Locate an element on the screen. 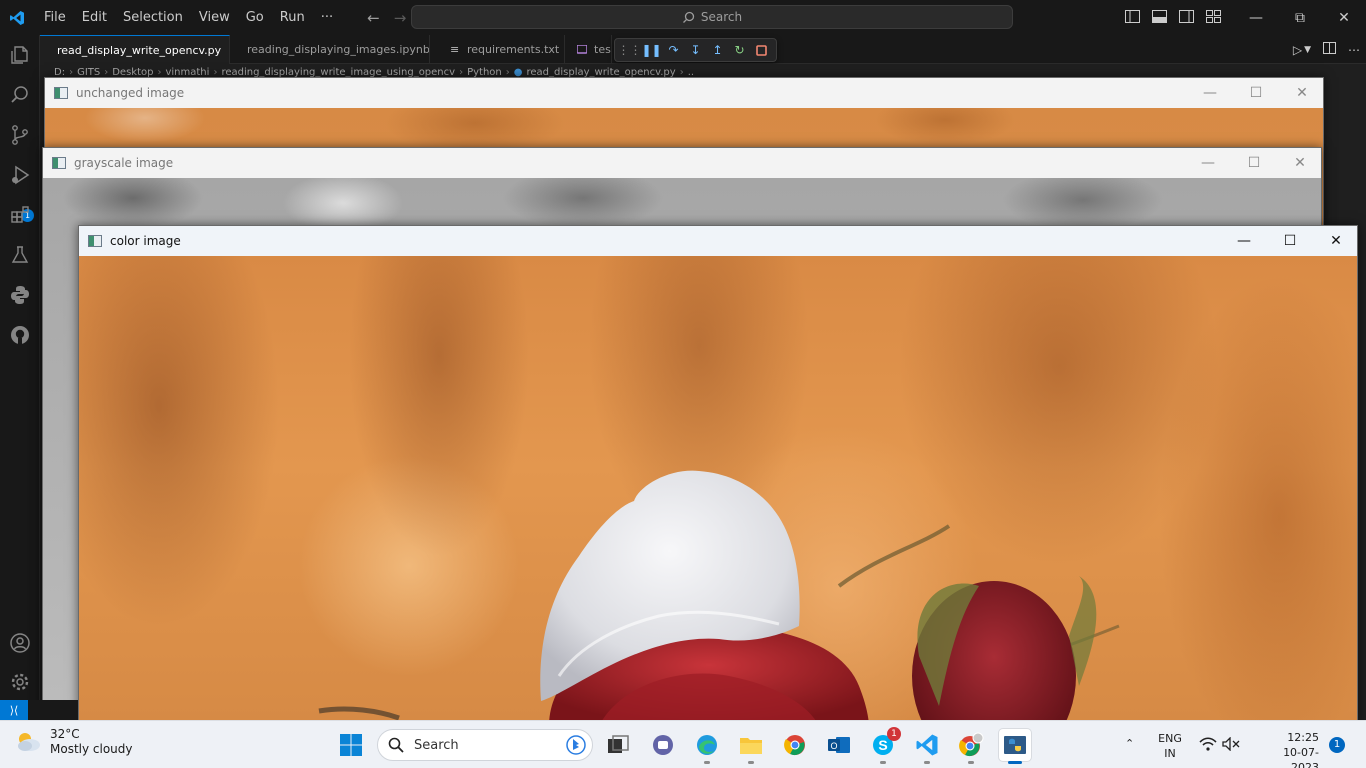 The width and height of the screenshot is (1366, 768). settings-gear-icon is located at coordinates (20, 682).